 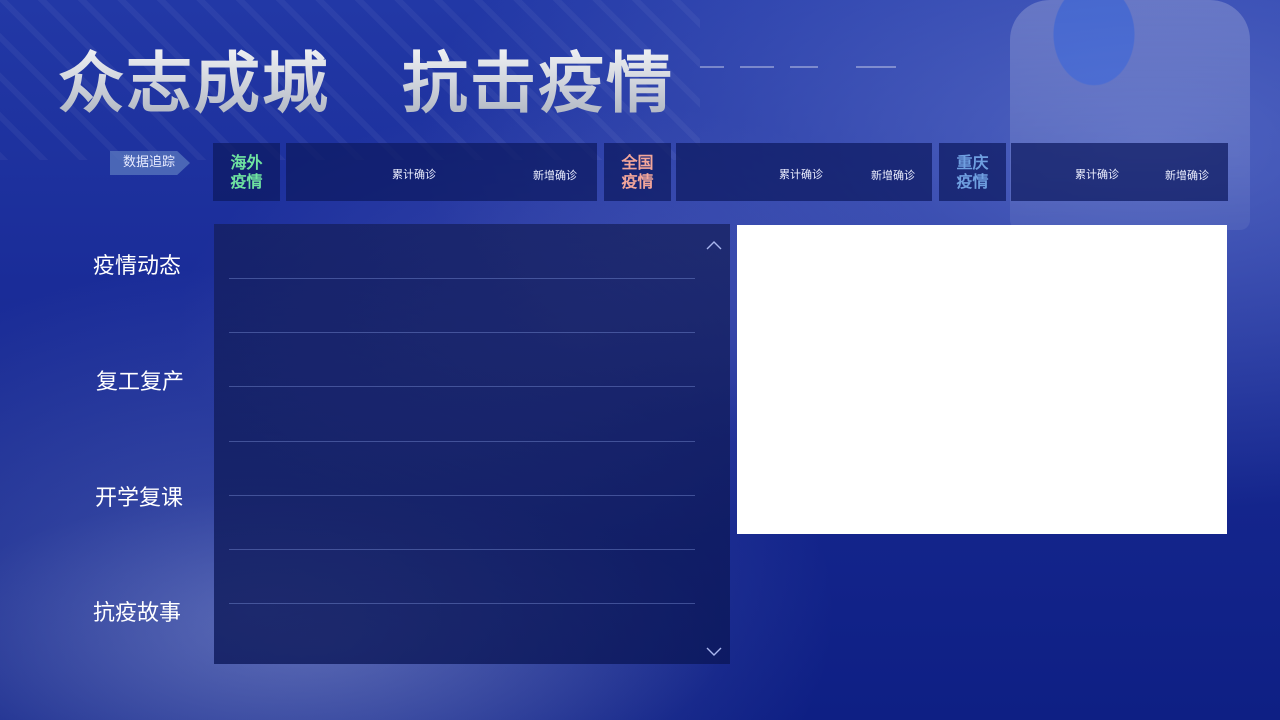 What do you see at coordinates (137, 611) in the screenshot?
I see `nav-item-anti-epidemic-stories: 抗疫故事` at bounding box center [137, 611].